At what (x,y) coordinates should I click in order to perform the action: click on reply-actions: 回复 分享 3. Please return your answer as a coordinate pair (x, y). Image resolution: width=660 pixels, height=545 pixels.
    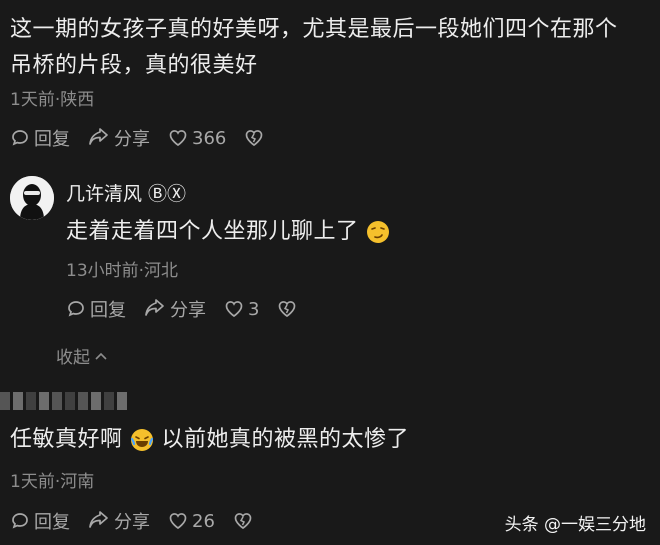
    Looking at the image, I should click on (192, 309).